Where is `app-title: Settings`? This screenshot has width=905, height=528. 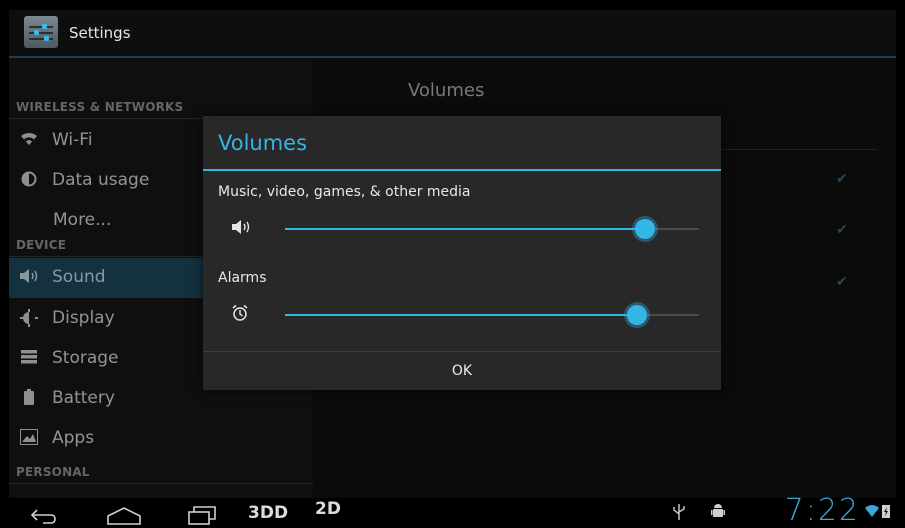 app-title: Settings is located at coordinates (100, 33).